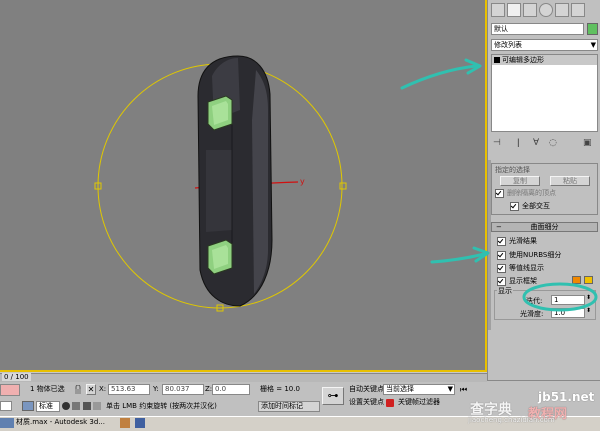 The image size is (600, 431). I want to click on set-key-label: 设置关键点, so click(366, 402).